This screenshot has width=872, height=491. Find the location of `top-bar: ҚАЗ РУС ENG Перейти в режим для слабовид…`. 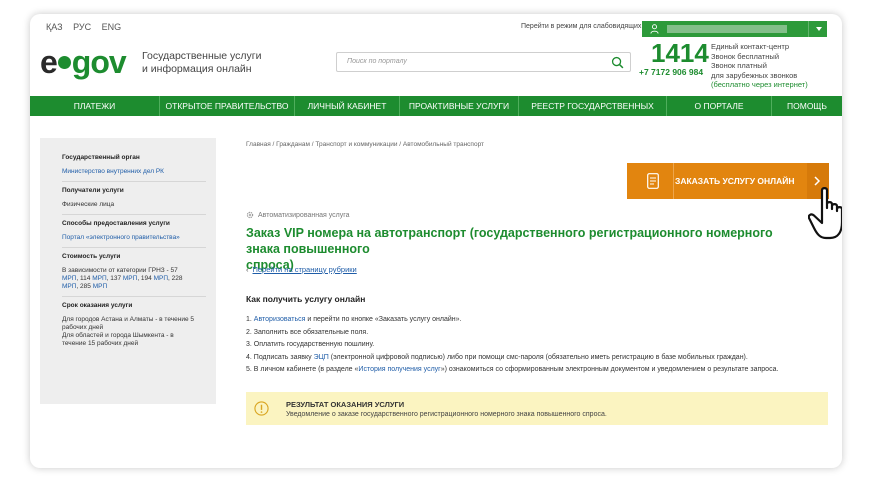

top-bar: ҚАЗ РУС ENG Перейти в режим для слабовид… is located at coordinates (436, 25).